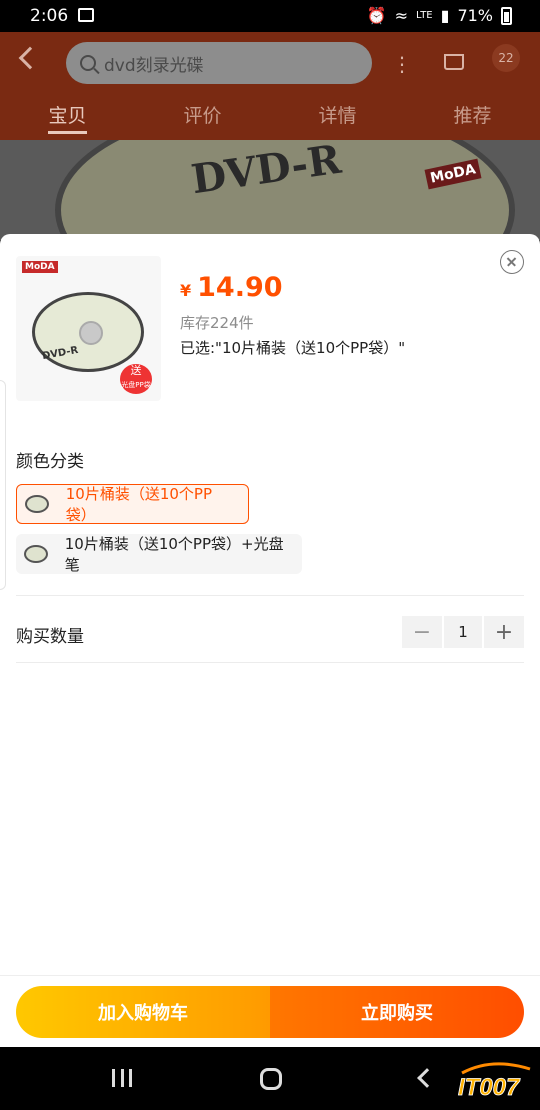 Image resolution: width=540 pixels, height=1110 pixels. Describe the element at coordinates (401, 15) in the screenshot. I see `wifi-icon: ≈` at that location.